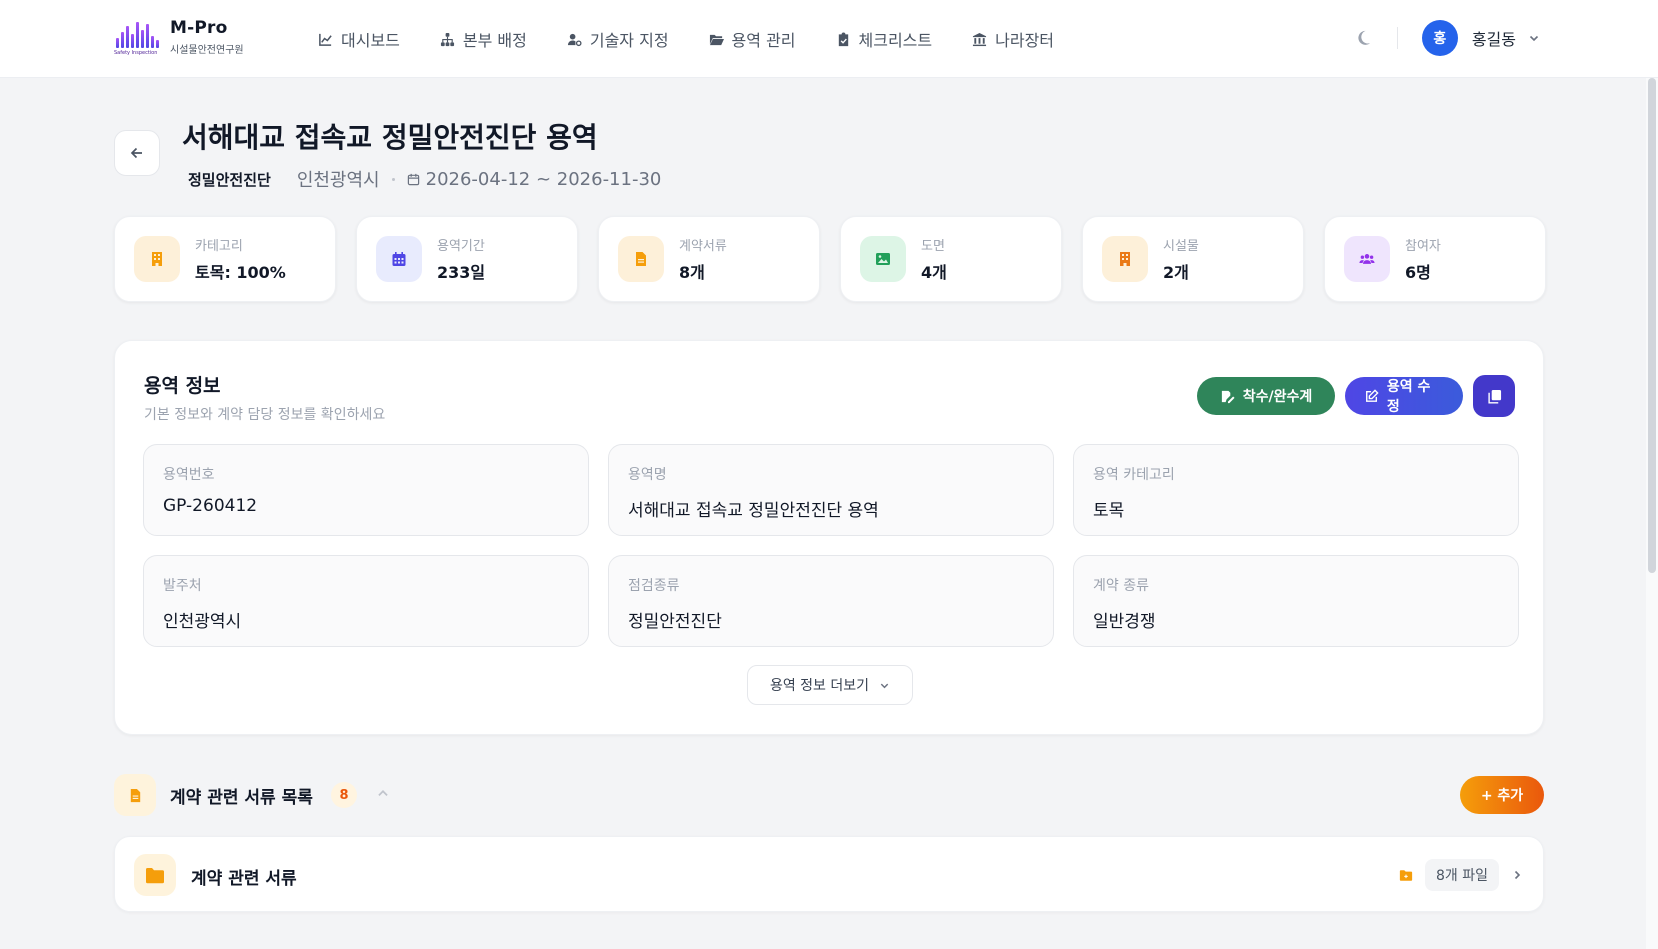 The image size is (1658, 949). Describe the element at coordinates (467, 259) in the screenshot. I see `stat-card-period: 용역기간 233일` at that location.